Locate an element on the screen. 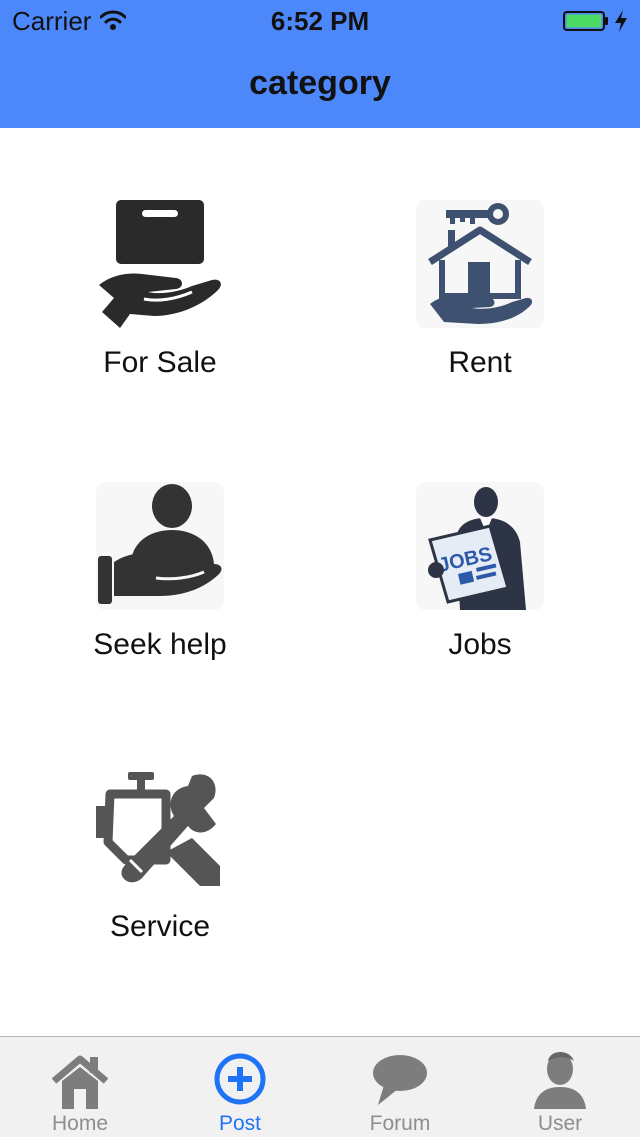  page-title: category is located at coordinates (320, 83).